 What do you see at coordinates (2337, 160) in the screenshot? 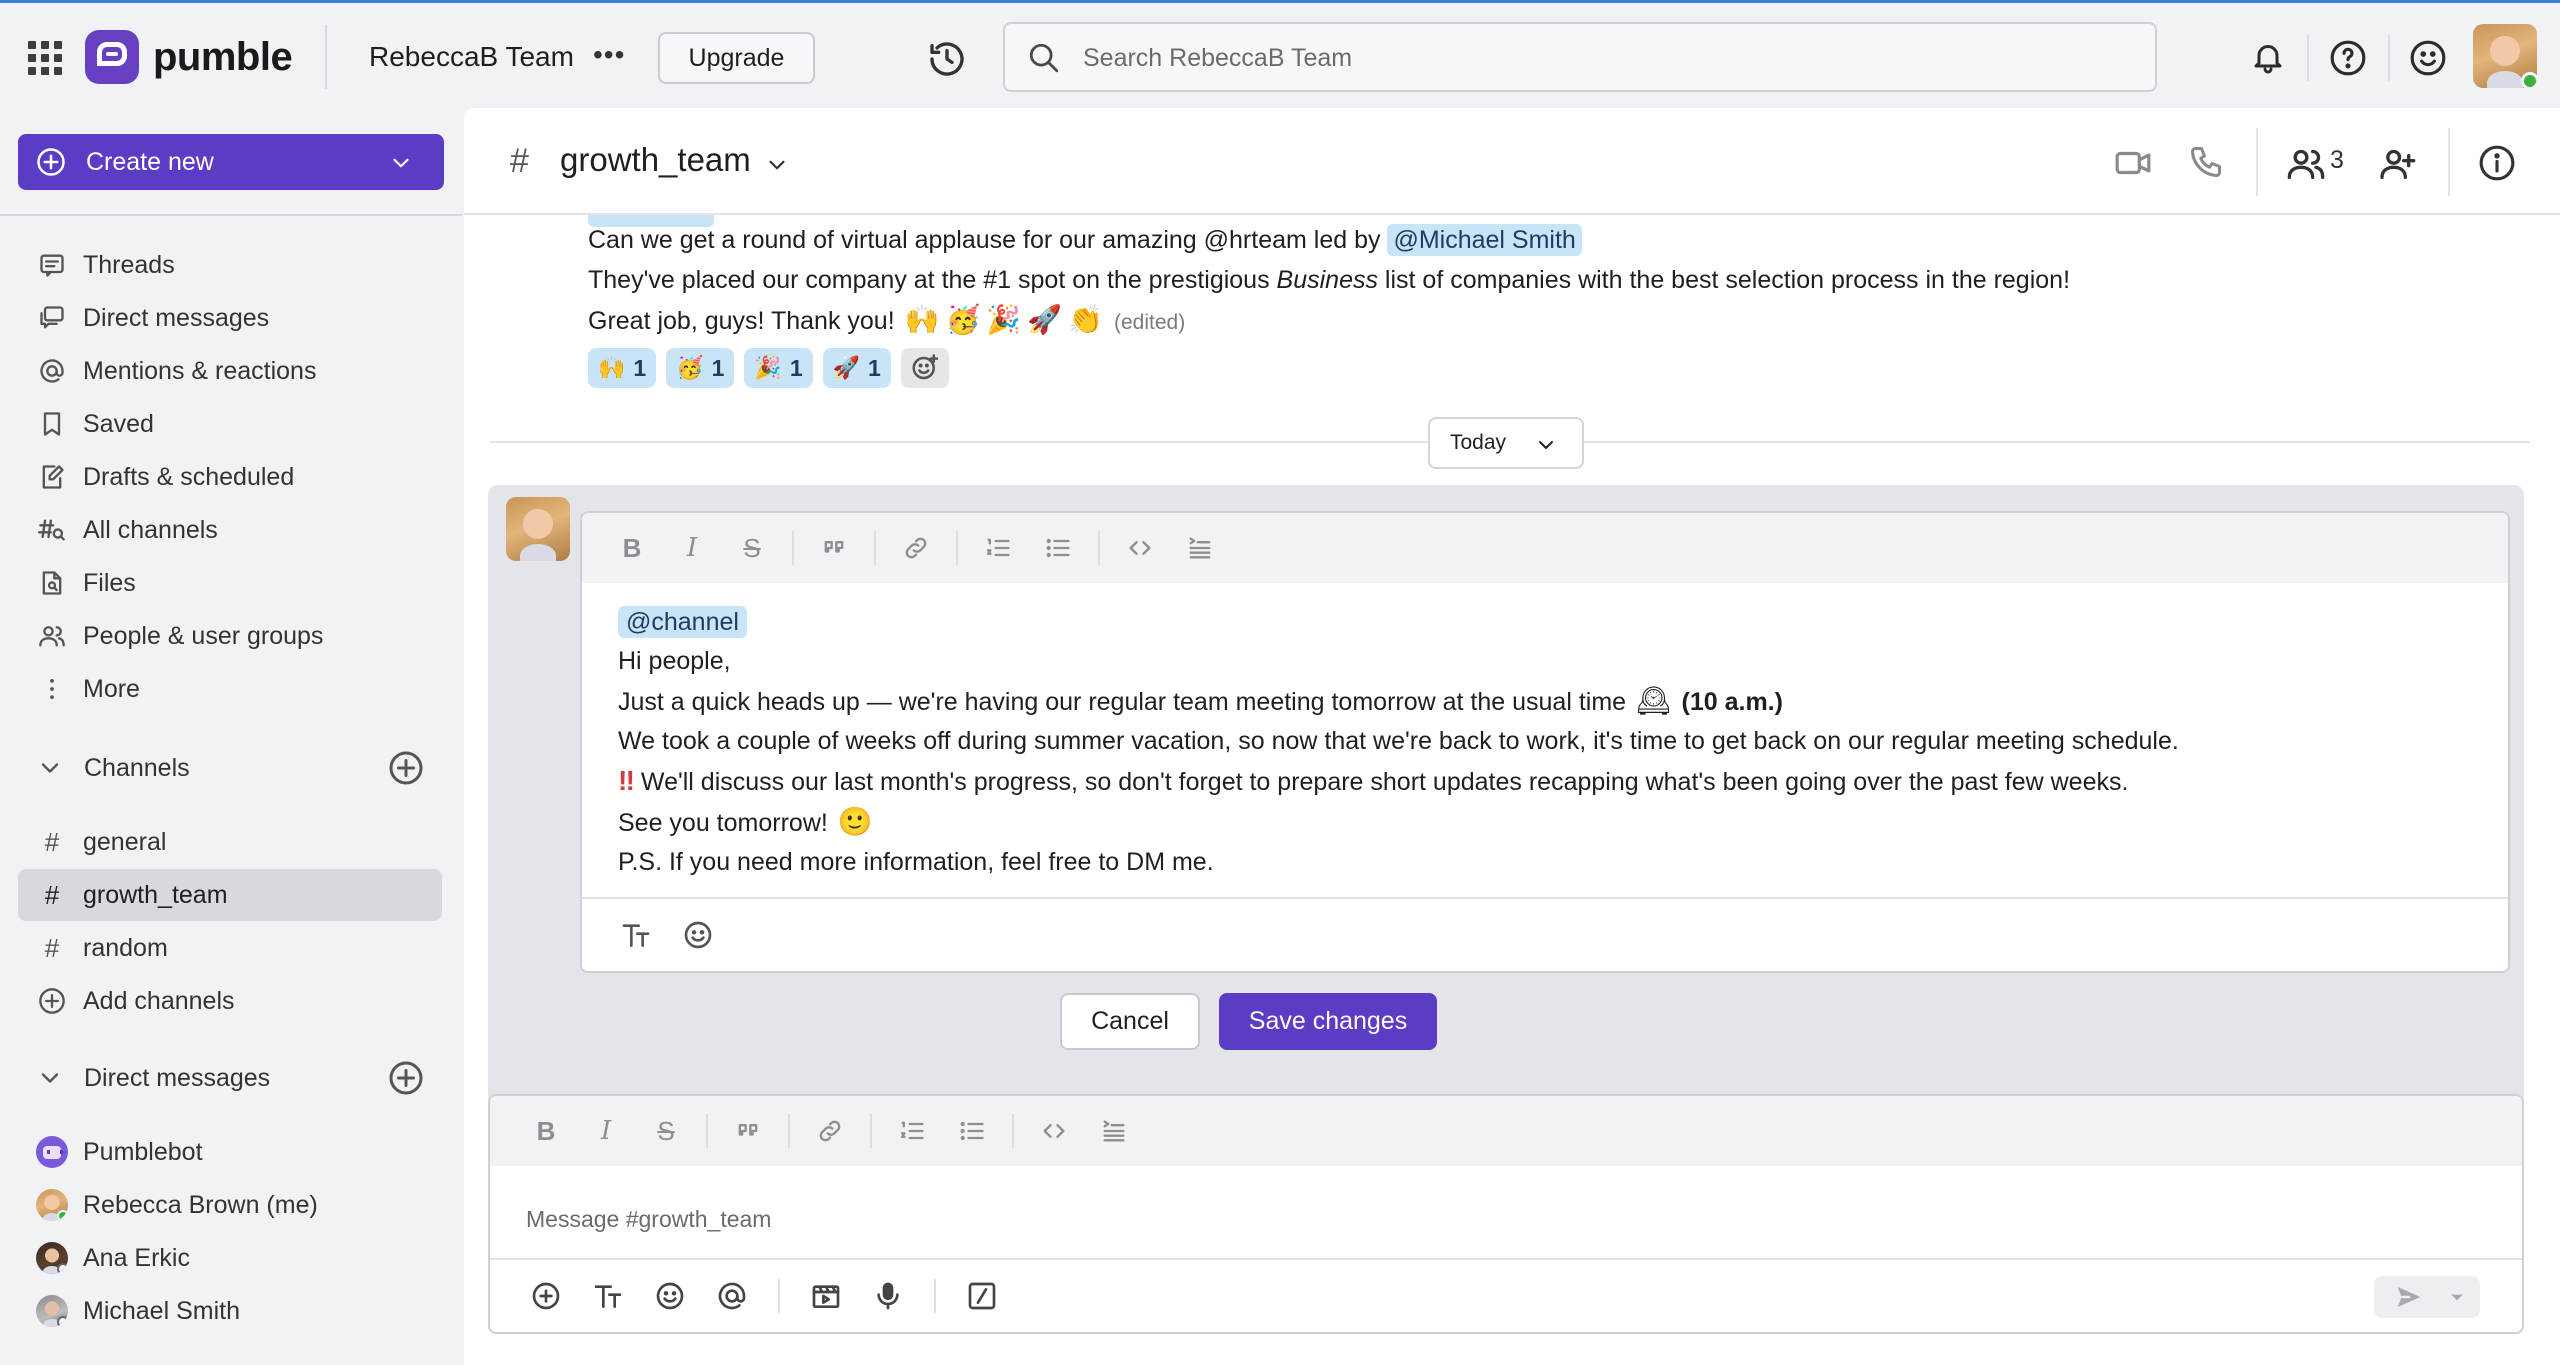
I see `members-count: 3` at bounding box center [2337, 160].